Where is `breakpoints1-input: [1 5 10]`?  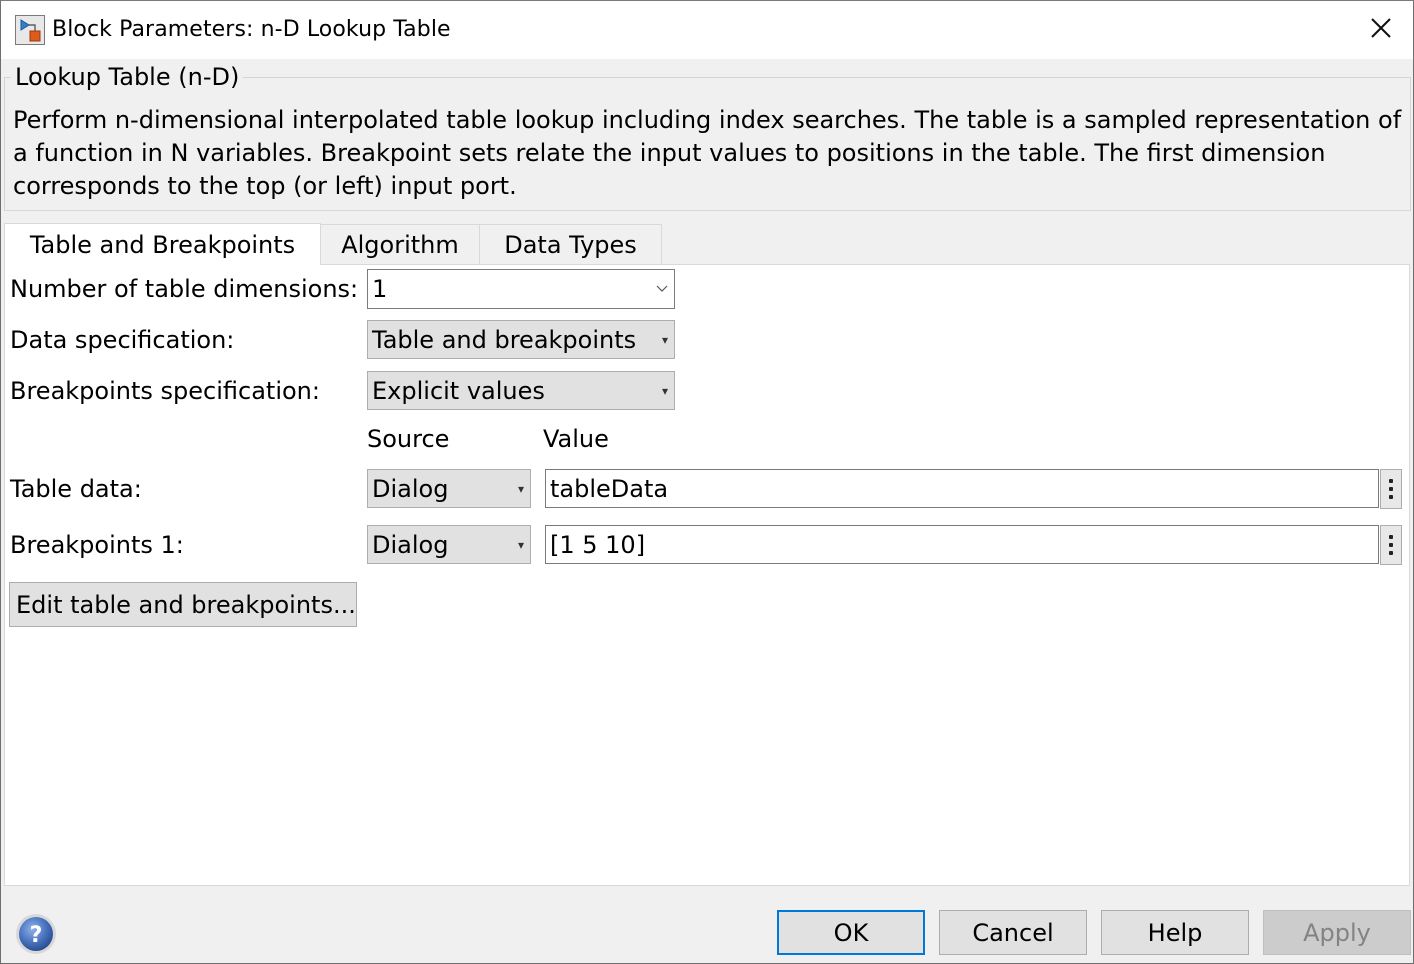
breakpoints1-input: [1 5 10] is located at coordinates (962, 544).